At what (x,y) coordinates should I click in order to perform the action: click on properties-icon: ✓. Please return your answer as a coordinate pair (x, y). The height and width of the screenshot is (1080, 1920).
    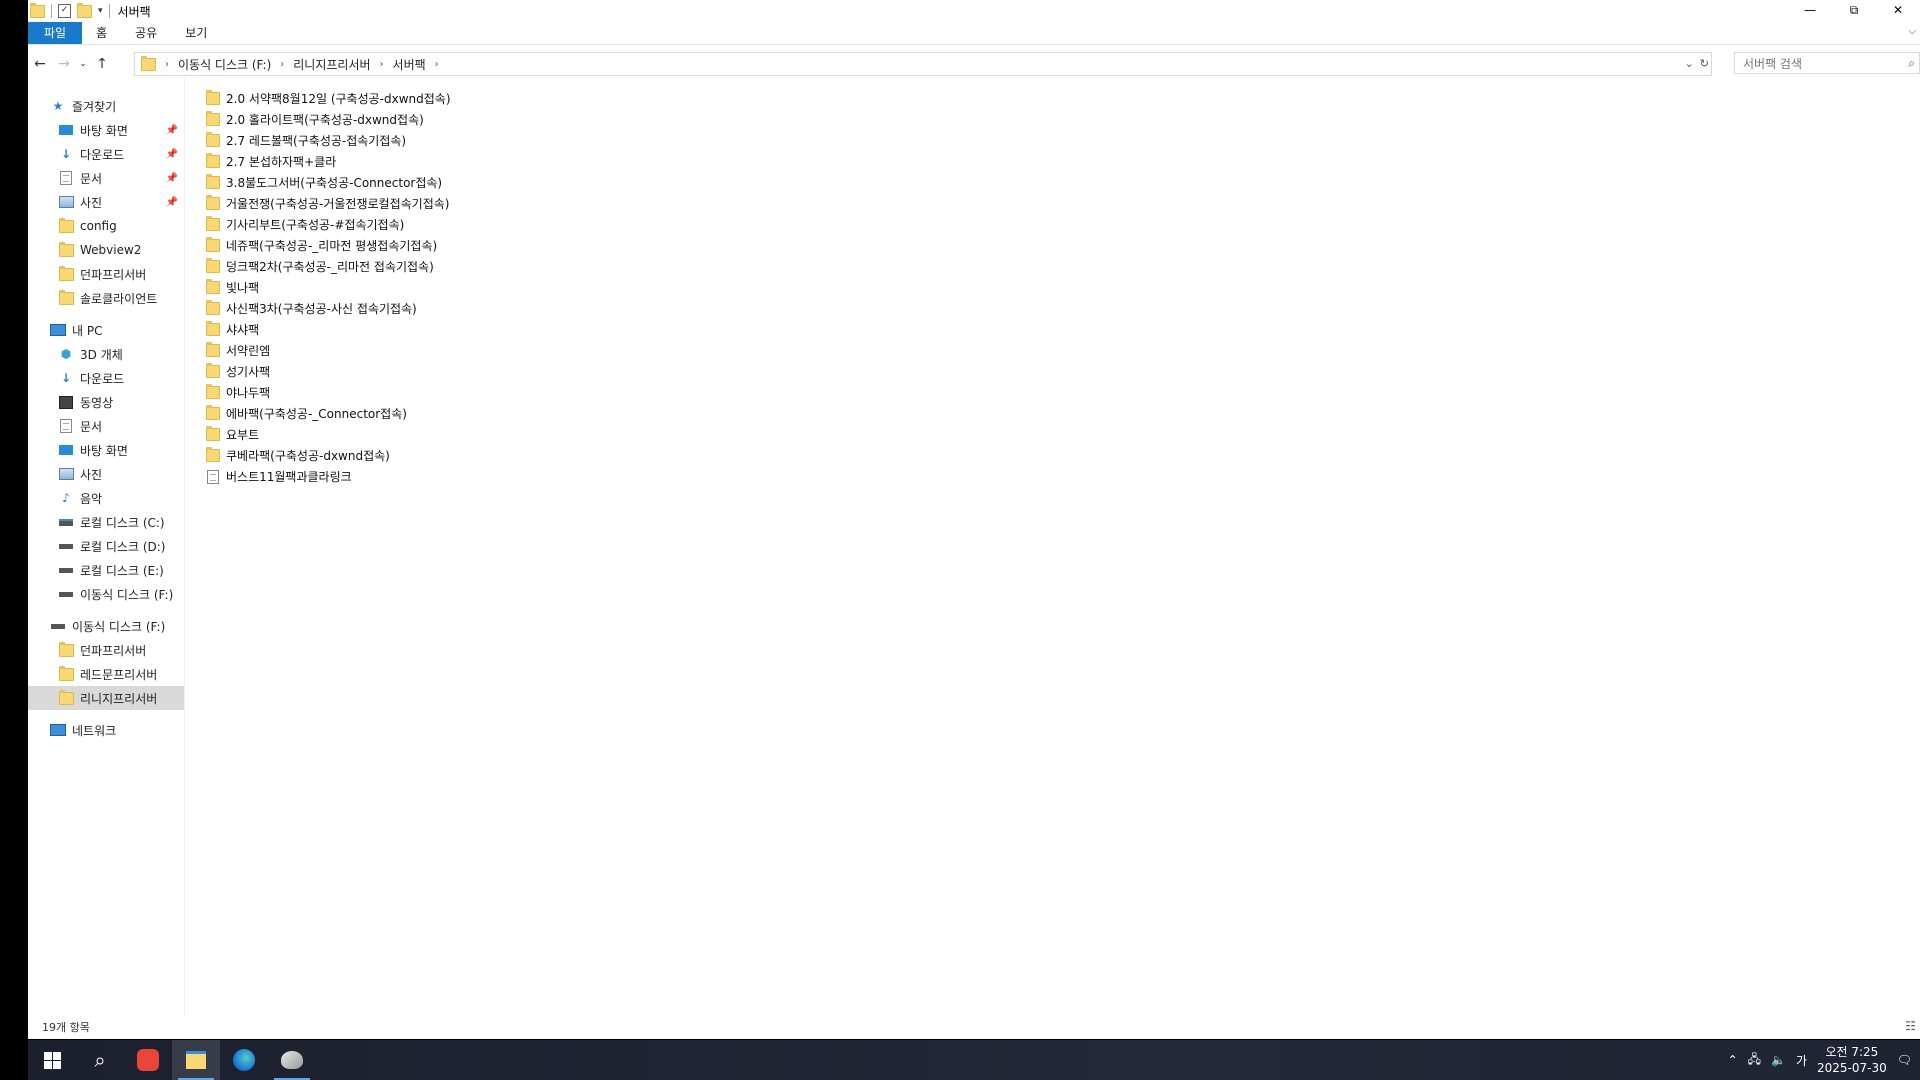
    Looking at the image, I should click on (64, 11).